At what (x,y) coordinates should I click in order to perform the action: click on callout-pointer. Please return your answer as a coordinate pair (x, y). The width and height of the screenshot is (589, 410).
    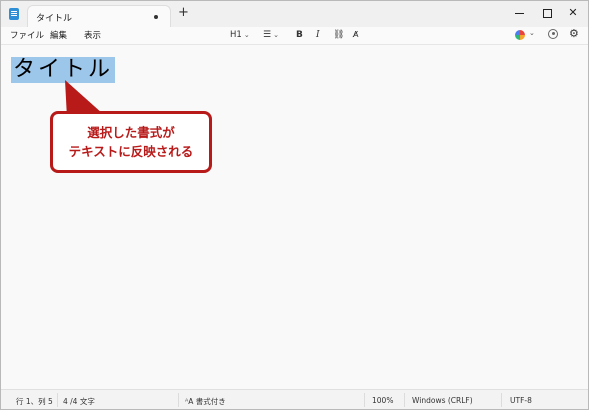
    Looking at the image, I should click on (84, 99).